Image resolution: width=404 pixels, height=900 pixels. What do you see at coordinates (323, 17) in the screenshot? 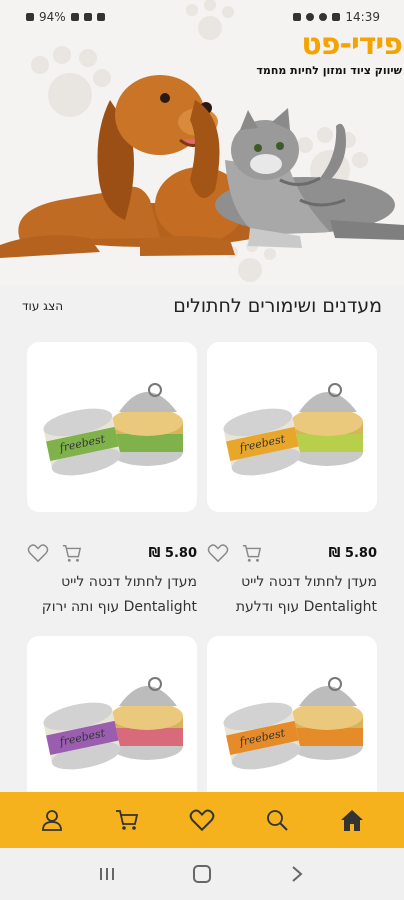
I see `messenger-icon` at bounding box center [323, 17].